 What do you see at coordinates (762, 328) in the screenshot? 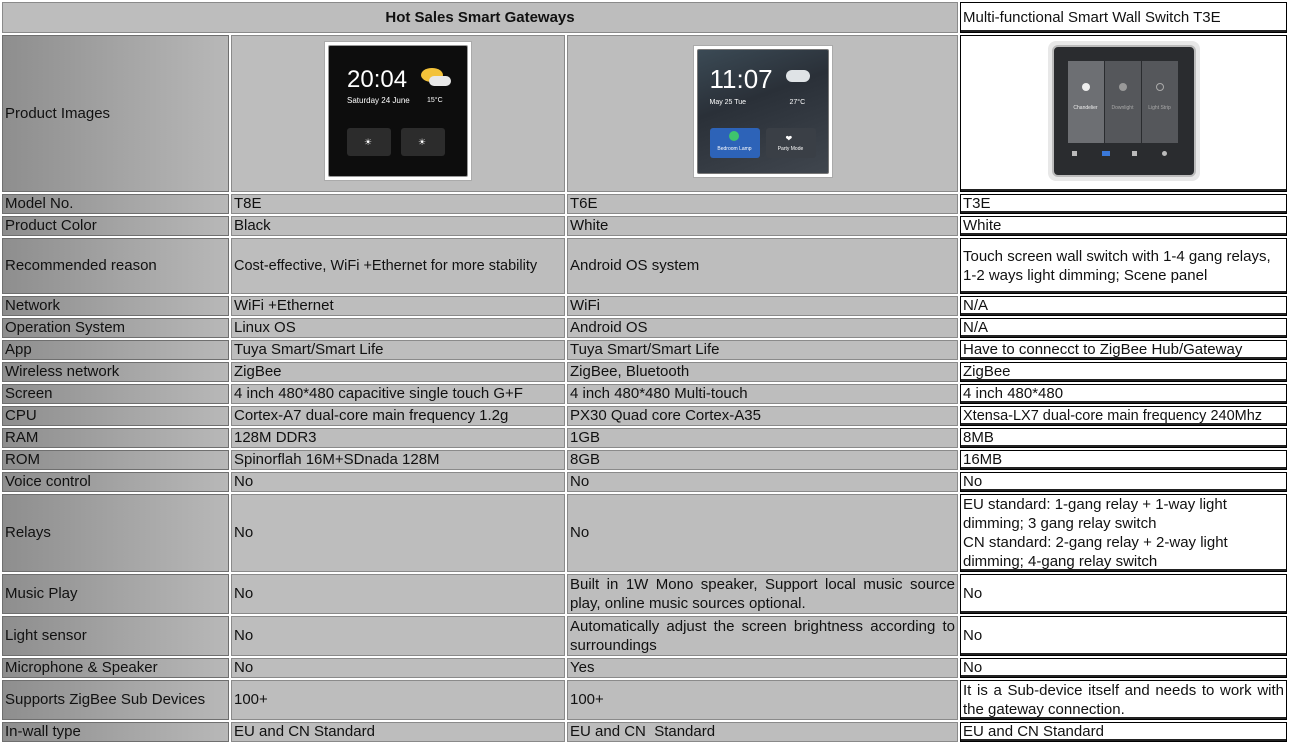
I see `t6e-cell: Android OS` at bounding box center [762, 328].